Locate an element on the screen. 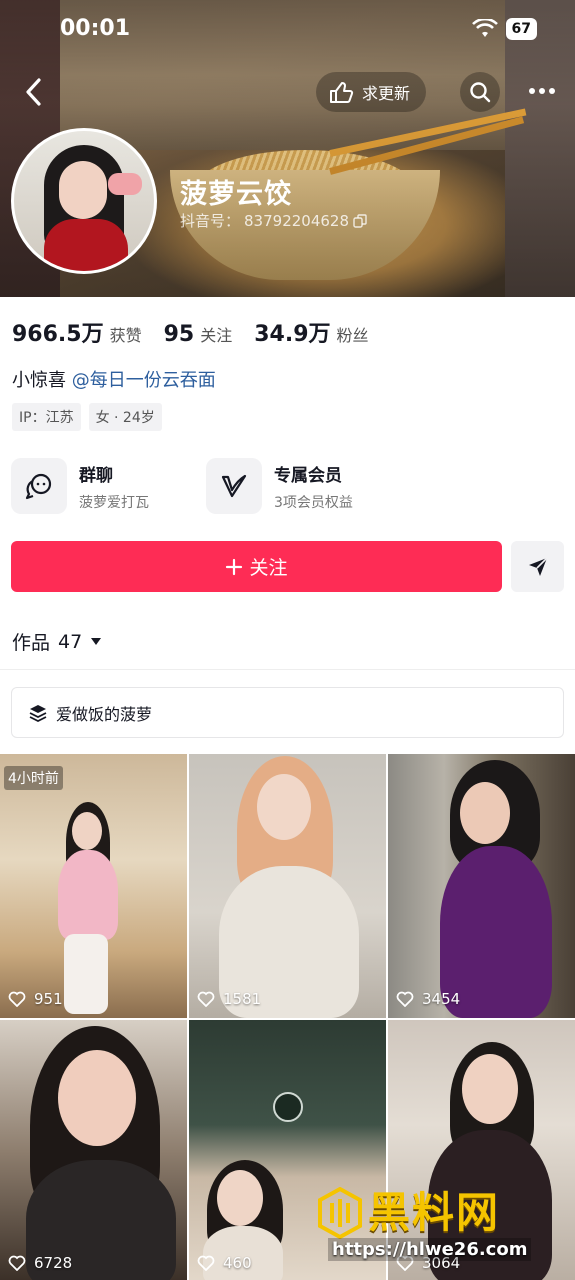  wifi-icon is located at coordinates (484, 28).